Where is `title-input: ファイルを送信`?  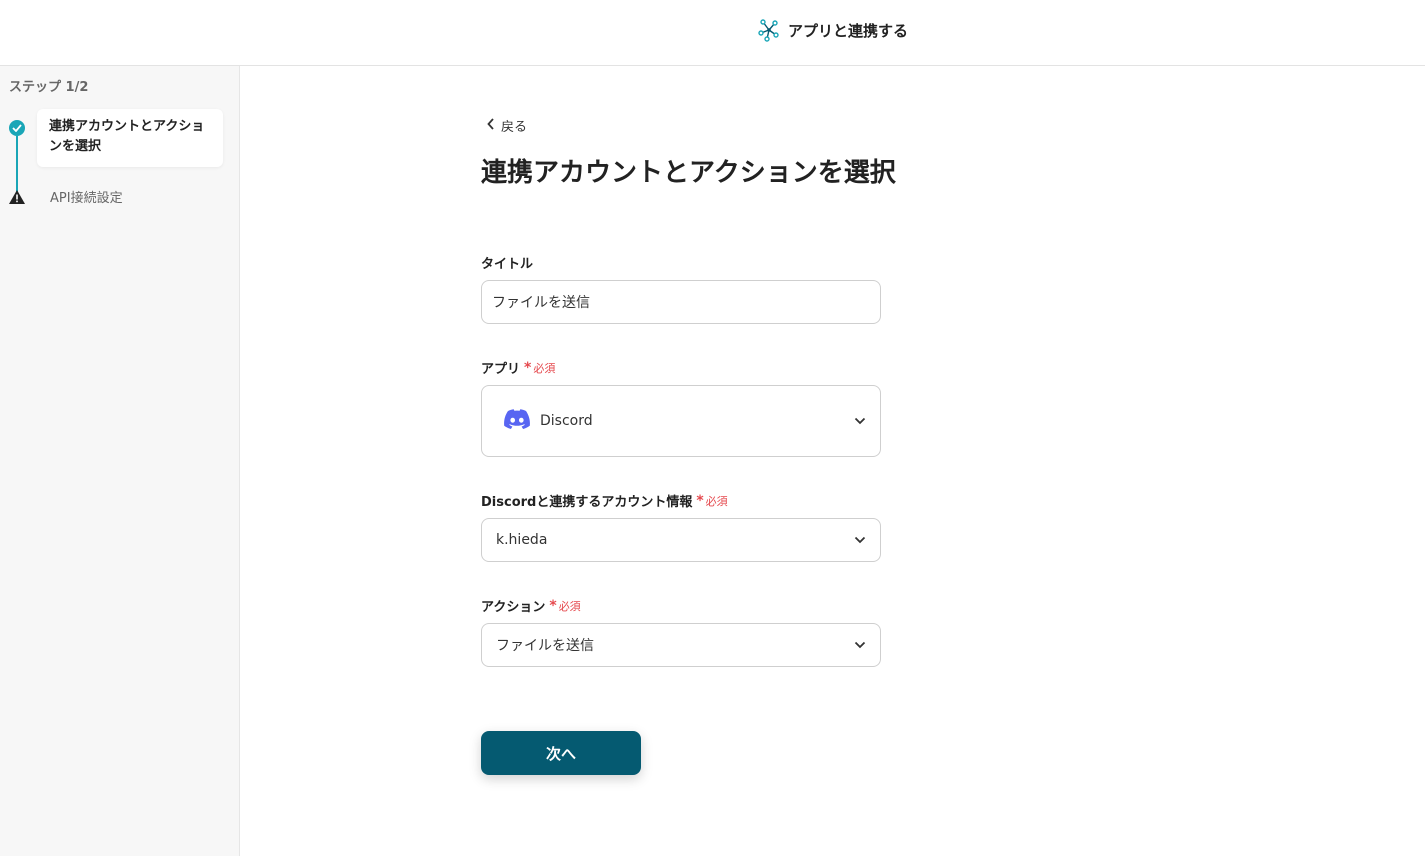 title-input: ファイルを送信 is located at coordinates (681, 302).